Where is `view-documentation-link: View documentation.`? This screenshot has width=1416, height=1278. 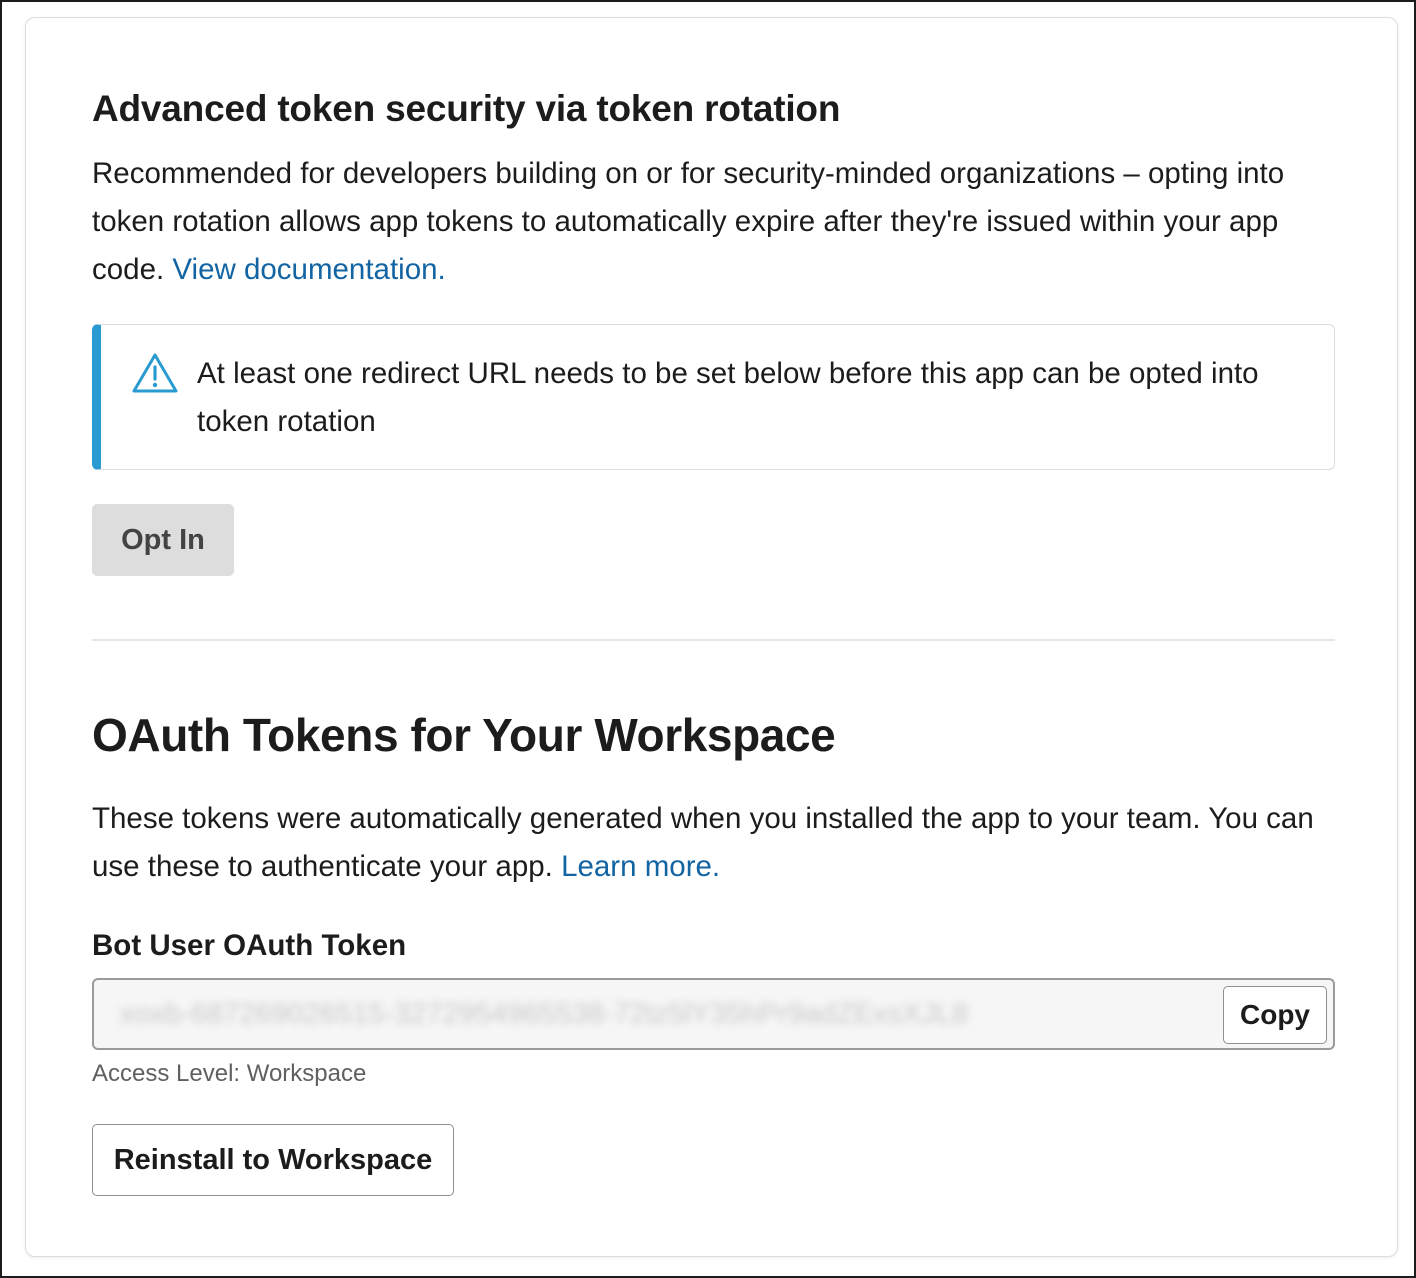 view-documentation-link: View documentation. is located at coordinates (308, 269).